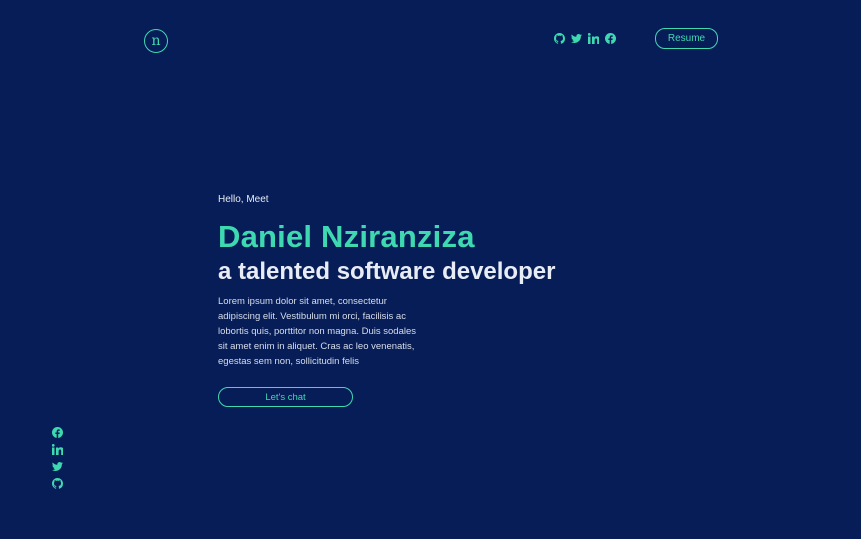 This screenshot has width=861, height=539. I want to click on hero-greeting: Hello, Meet, so click(243, 199).